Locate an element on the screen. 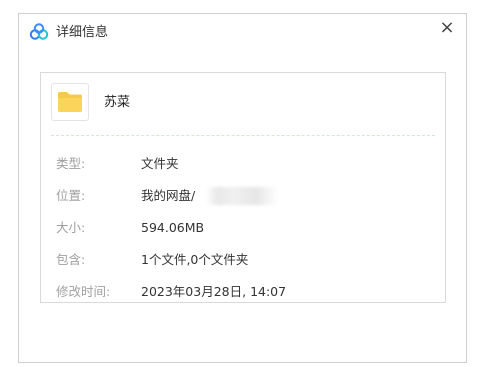 The height and width of the screenshot is (367, 485). close-button: × is located at coordinates (447, 28).